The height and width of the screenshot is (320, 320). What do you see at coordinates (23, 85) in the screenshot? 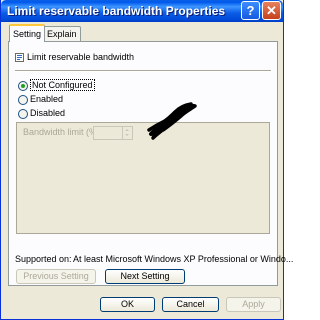
I see `radio-selected-icon` at bounding box center [23, 85].